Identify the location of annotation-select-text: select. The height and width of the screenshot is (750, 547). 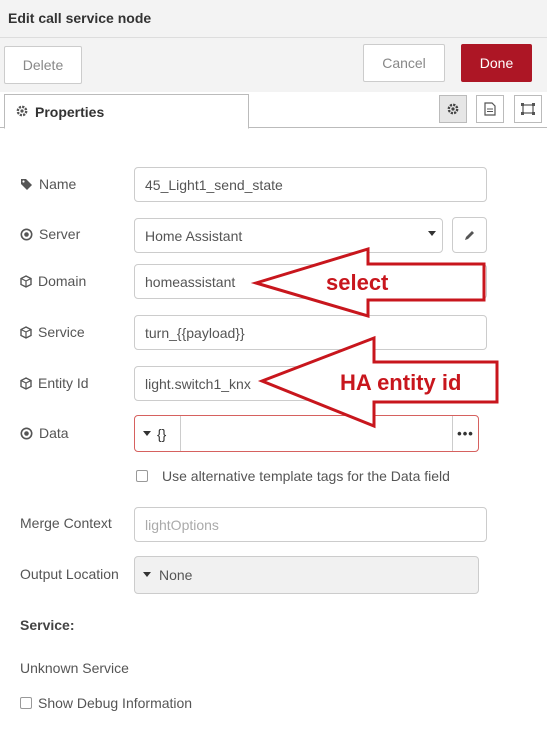
(357, 282).